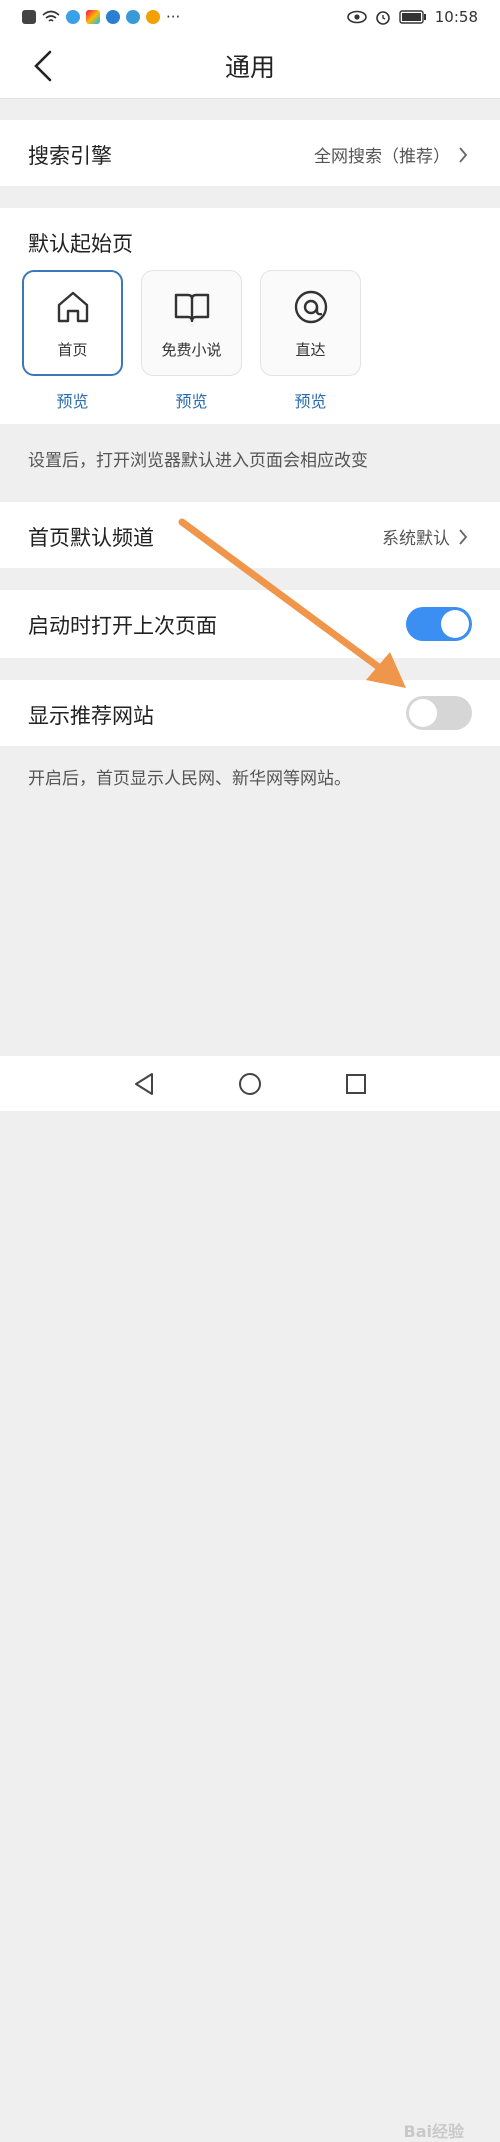 The height and width of the screenshot is (2142, 500). I want to click on start-tile-direct: 直达 预览, so click(310, 341).